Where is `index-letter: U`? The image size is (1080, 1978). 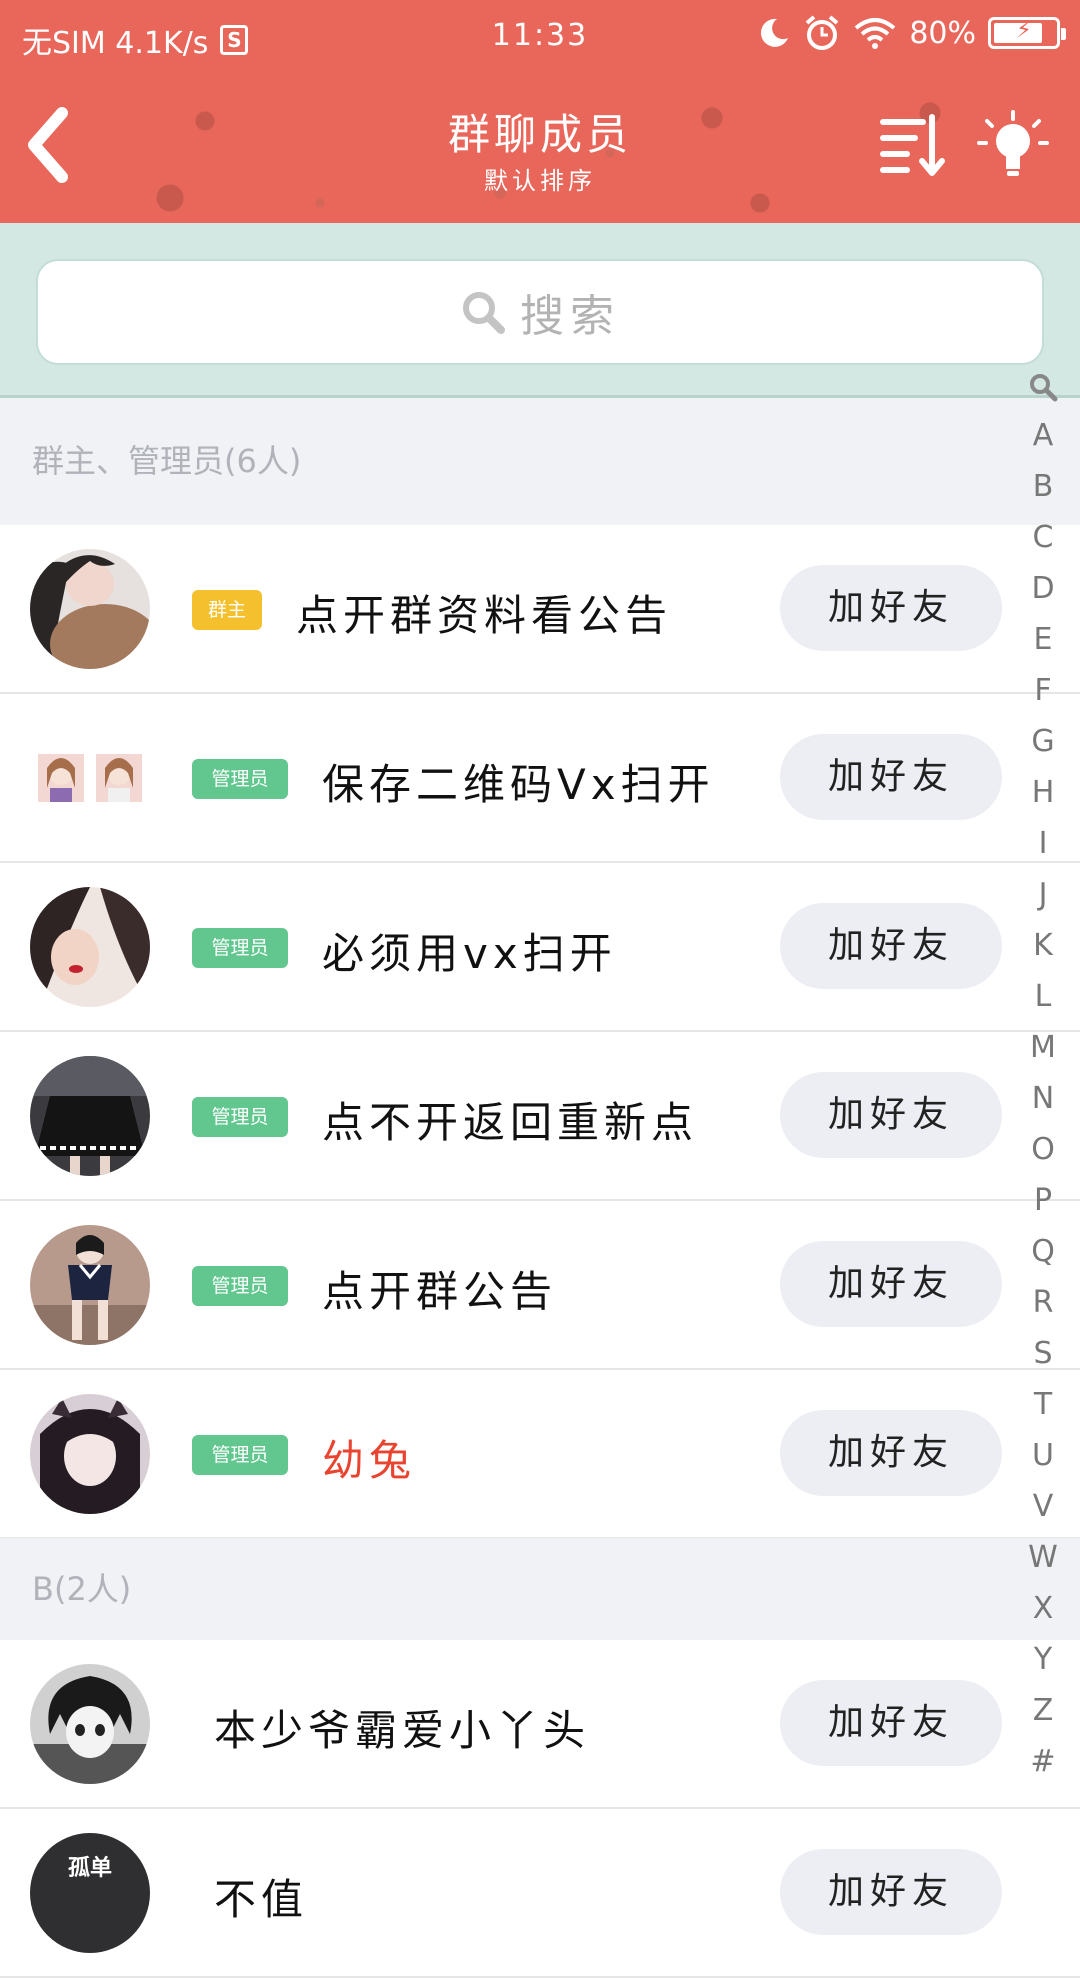
index-letter: U is located at coordinates (1043, 1455).